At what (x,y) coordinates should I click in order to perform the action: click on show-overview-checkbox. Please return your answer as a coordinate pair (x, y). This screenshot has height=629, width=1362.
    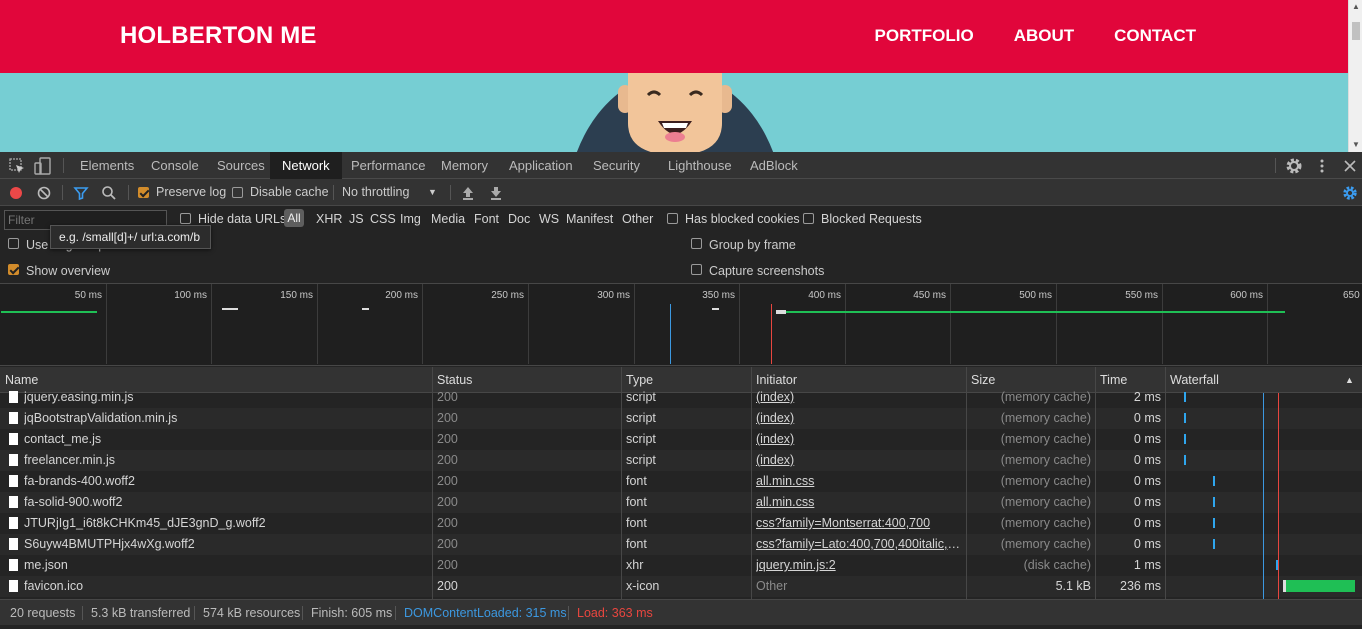
    Looking at the image, I should click on (13, 269).